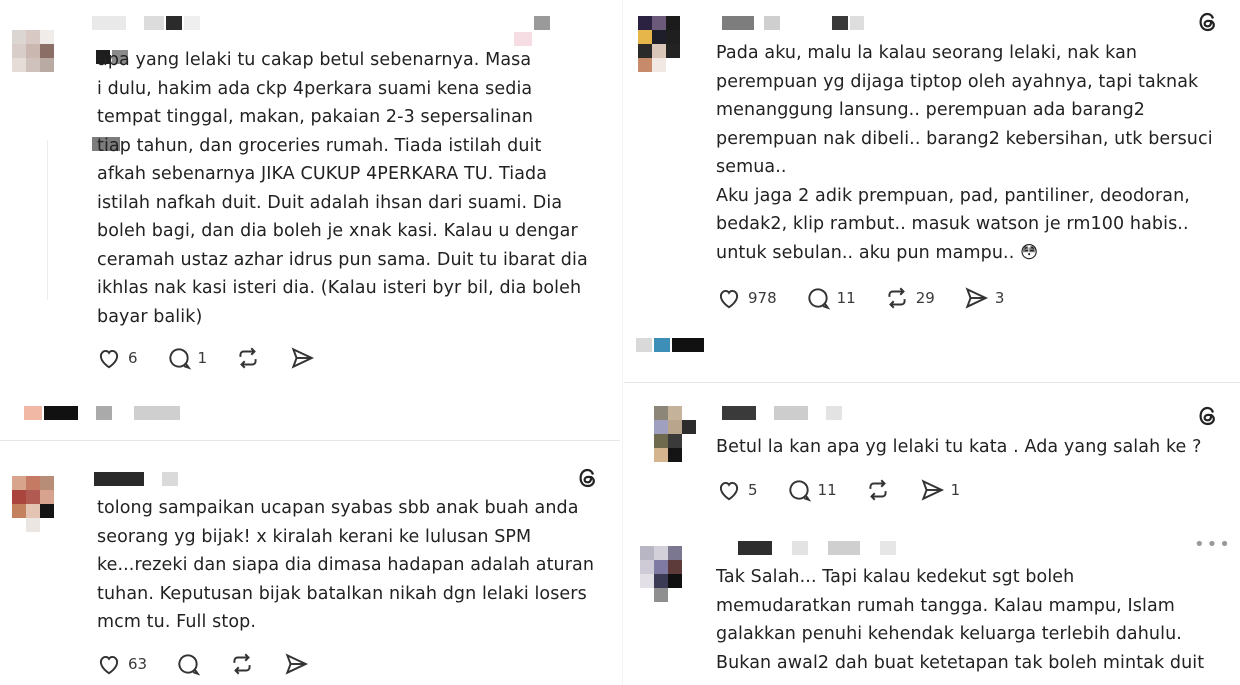 Image resolution: width=1240 pixels, height=685 pixels. Describe the element at coordinates (622, 342) in the screenshot. I see `column-separator` at that location.